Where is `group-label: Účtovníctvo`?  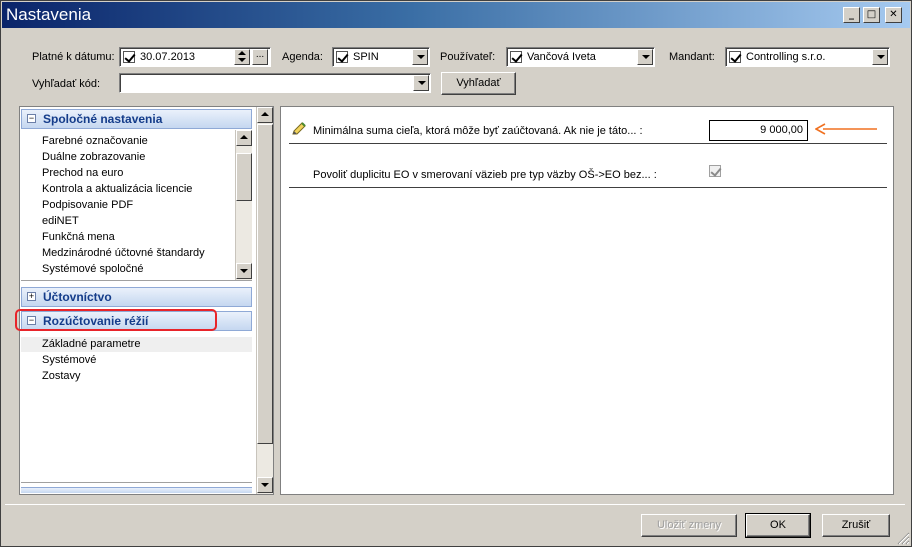
group-label: Účtovníctvo is located at coordinates (77, 297).